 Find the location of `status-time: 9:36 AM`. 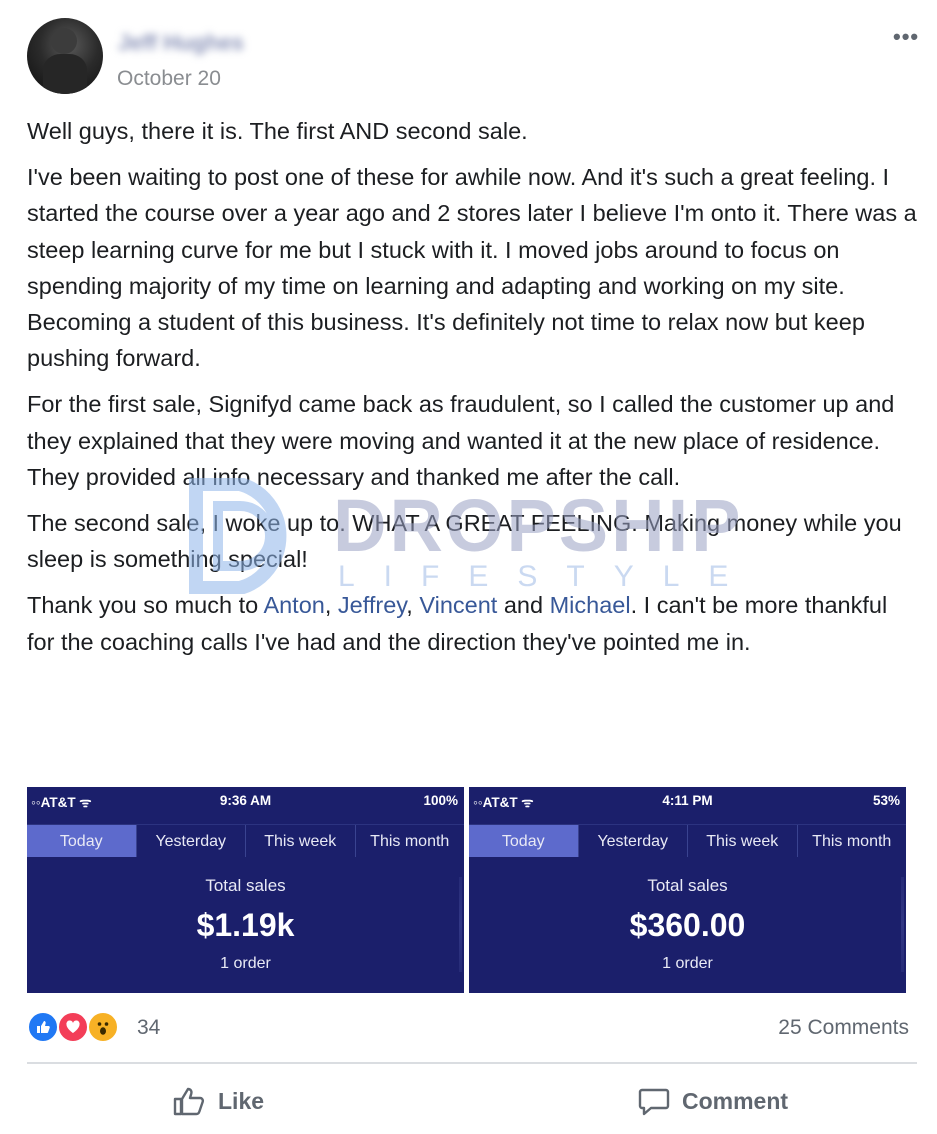

status-time: 9:36 AM is located at coordinates (245, 800).